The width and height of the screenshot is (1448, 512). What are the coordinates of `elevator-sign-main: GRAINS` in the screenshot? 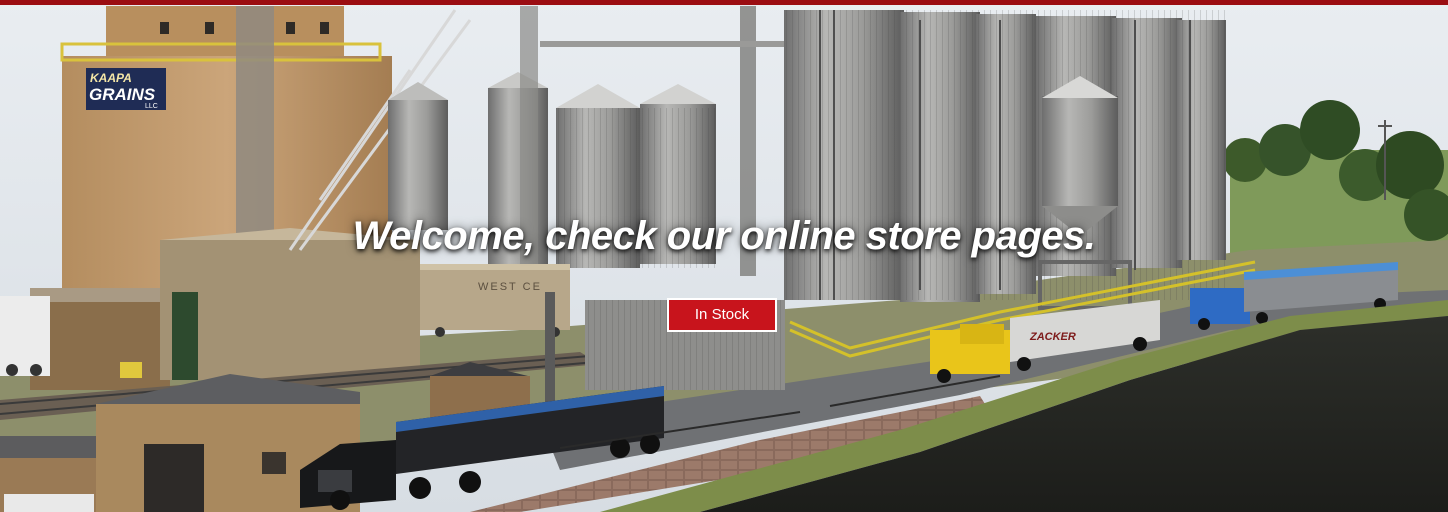 It's located at (122, 94).